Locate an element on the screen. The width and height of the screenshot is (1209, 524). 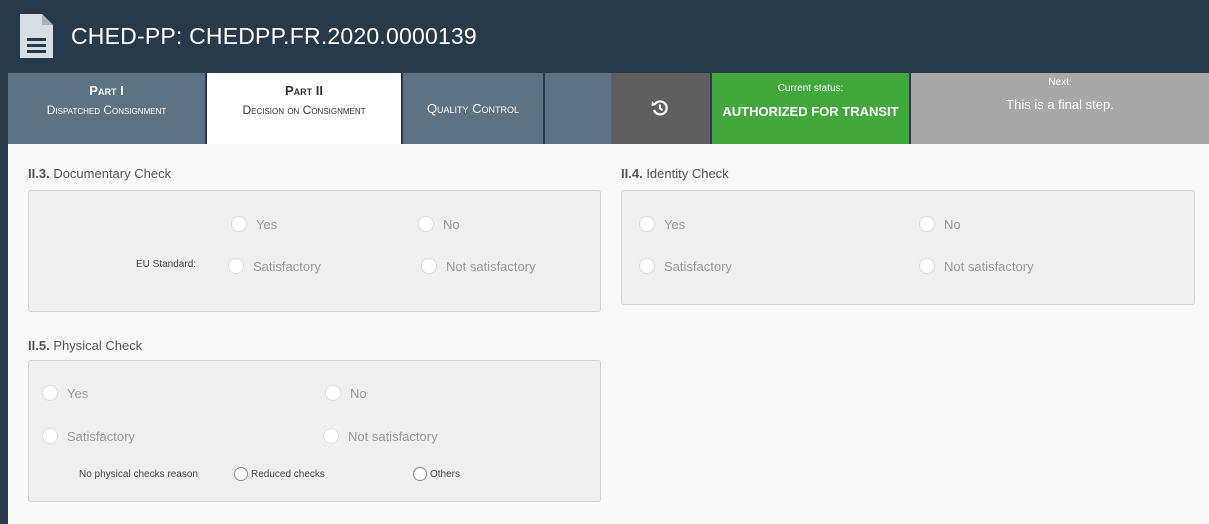
current-status: Current status: AUTHORIZED FOR TRANSIT is located at coordinates (810, 108).